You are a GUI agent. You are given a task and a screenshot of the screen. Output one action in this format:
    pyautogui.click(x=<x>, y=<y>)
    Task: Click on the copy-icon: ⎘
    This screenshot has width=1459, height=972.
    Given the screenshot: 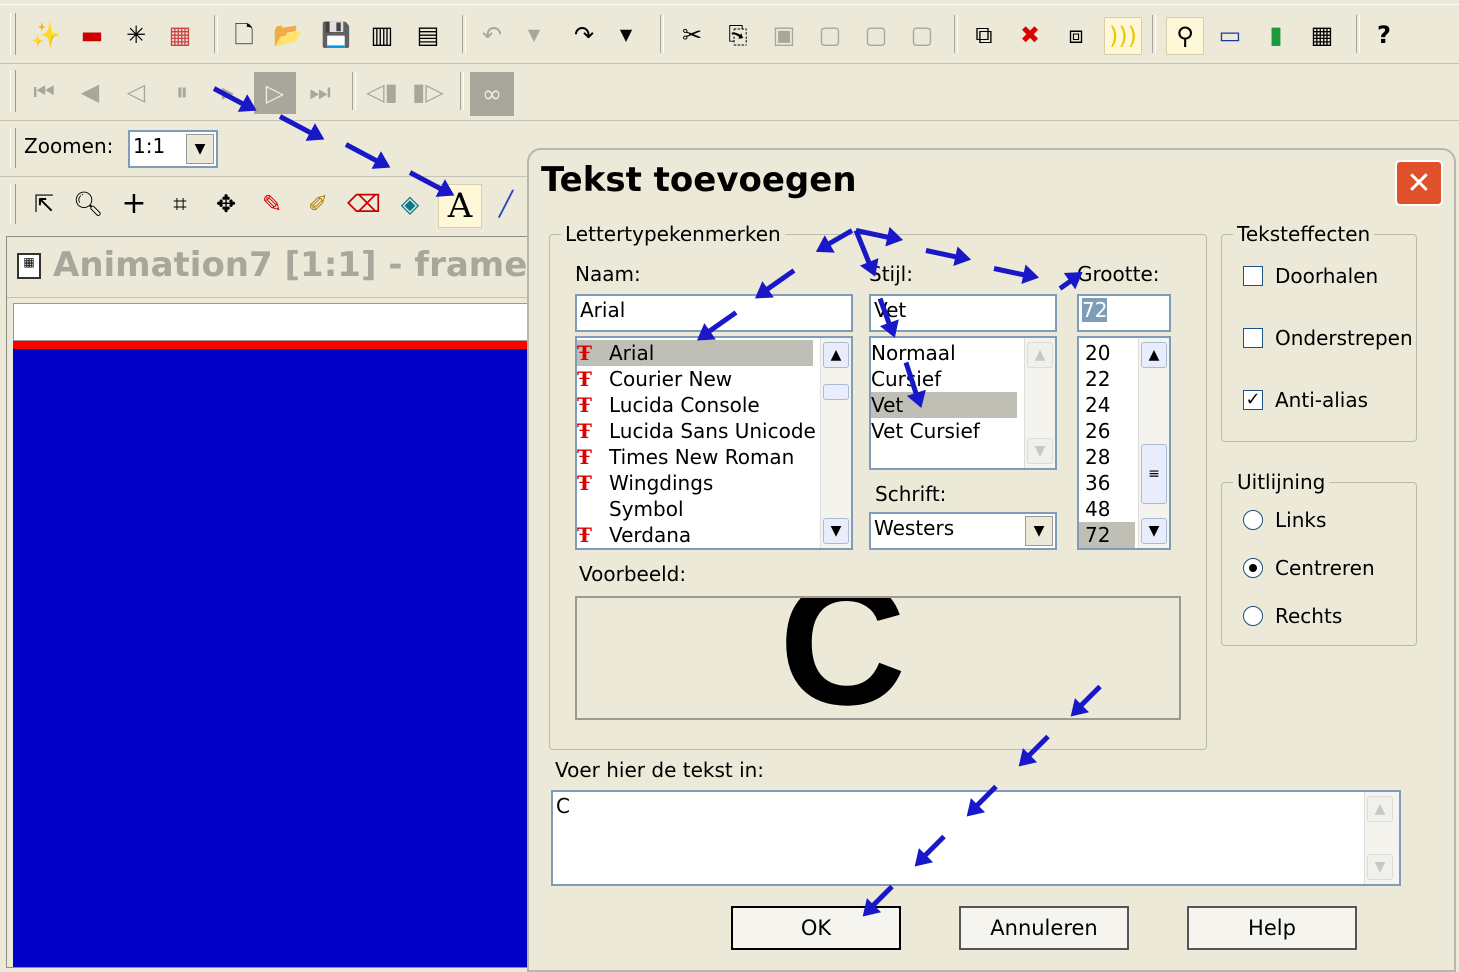 What is the action you would take?
    pyautogui.click(x=738, y=35)
    